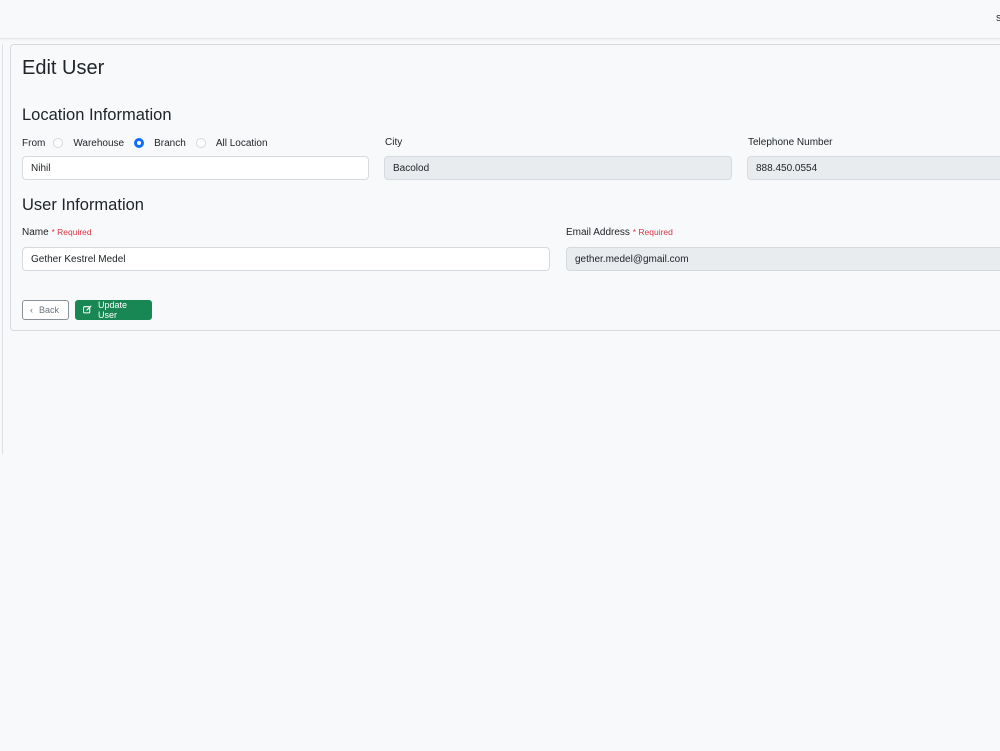  What do you see at coordinates (34, 143) in the screenshot?
I see `from-label: From` at bounding box center [34, 143].